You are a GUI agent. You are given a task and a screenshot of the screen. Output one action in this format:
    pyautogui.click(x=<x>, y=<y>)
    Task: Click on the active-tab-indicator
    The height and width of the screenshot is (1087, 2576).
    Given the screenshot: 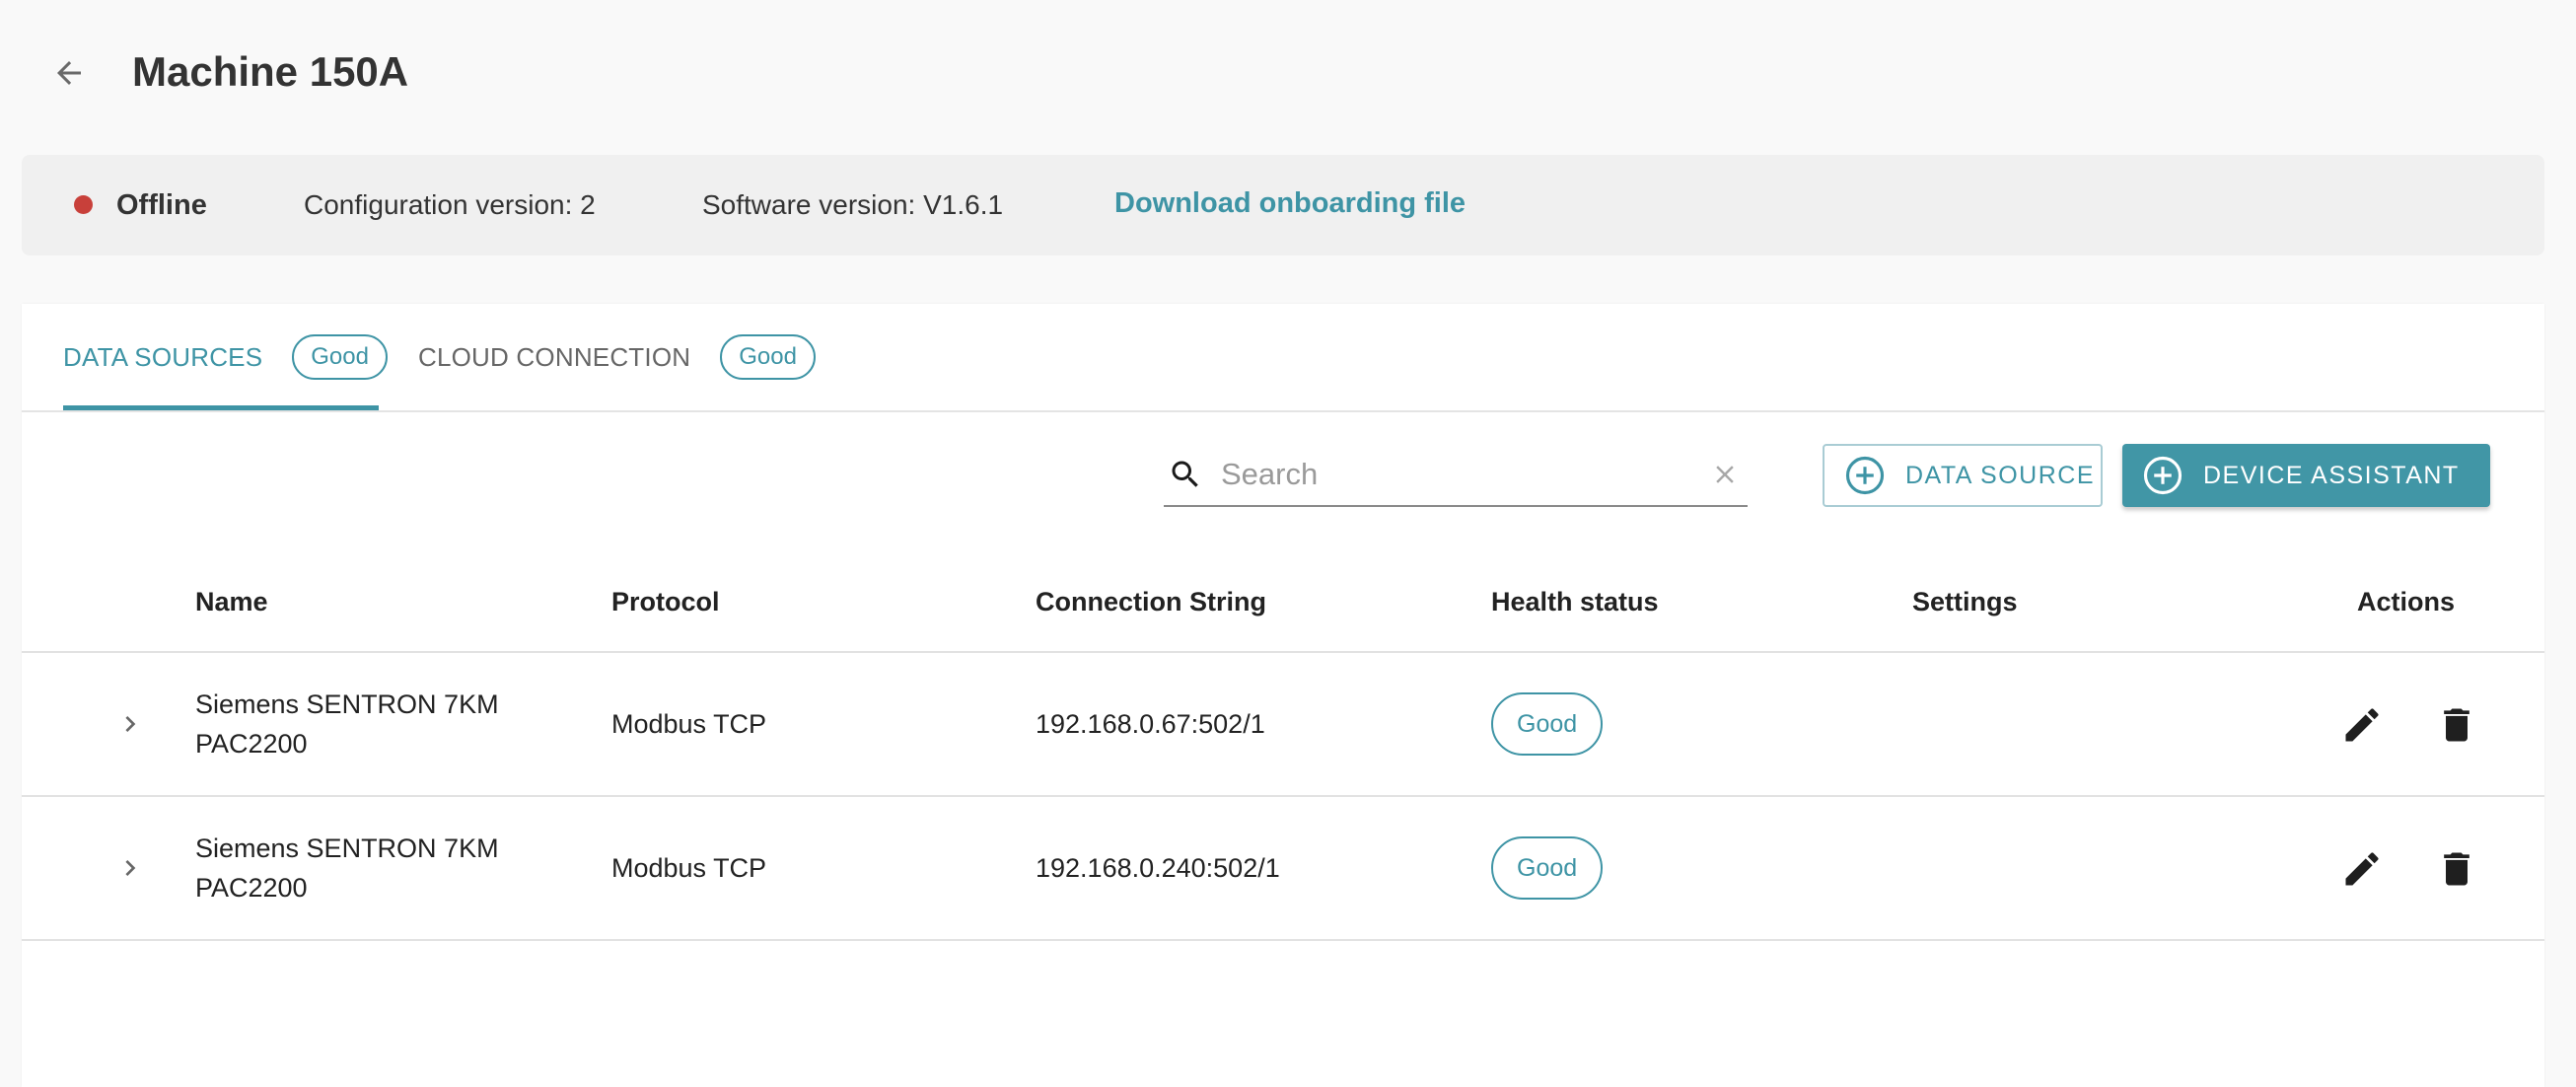 What is the action you would take?
    pyautogui.click(x=221, y=407)
    